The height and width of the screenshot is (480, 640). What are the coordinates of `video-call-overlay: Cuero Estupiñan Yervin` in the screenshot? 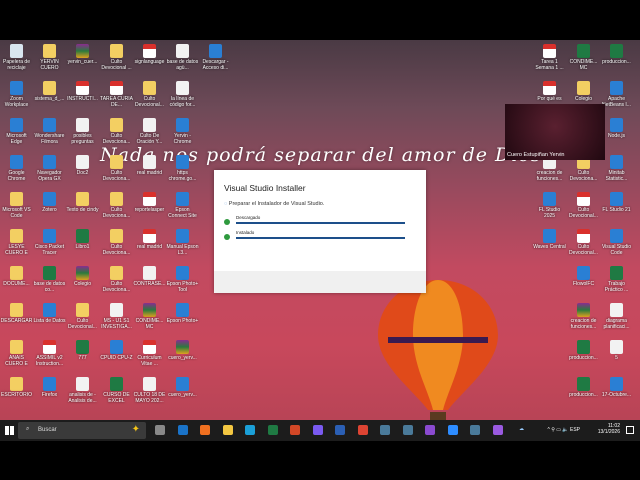 It's located at (555, 132).